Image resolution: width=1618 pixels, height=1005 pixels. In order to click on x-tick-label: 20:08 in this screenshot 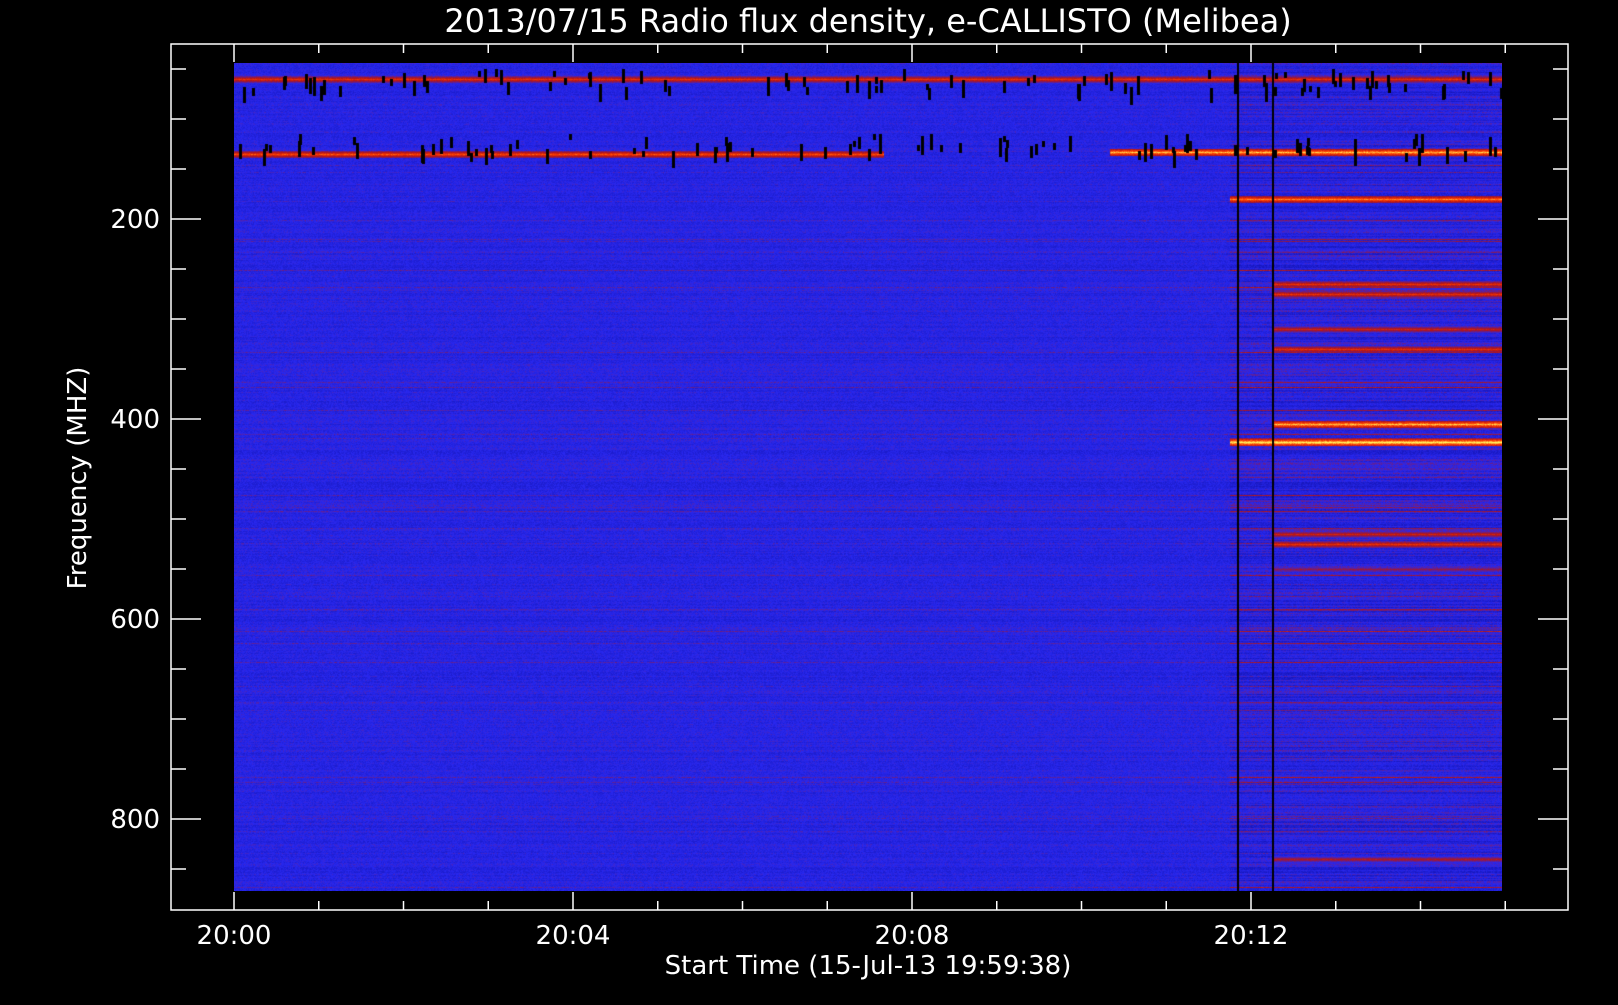, I will do `click(912, 936)`.